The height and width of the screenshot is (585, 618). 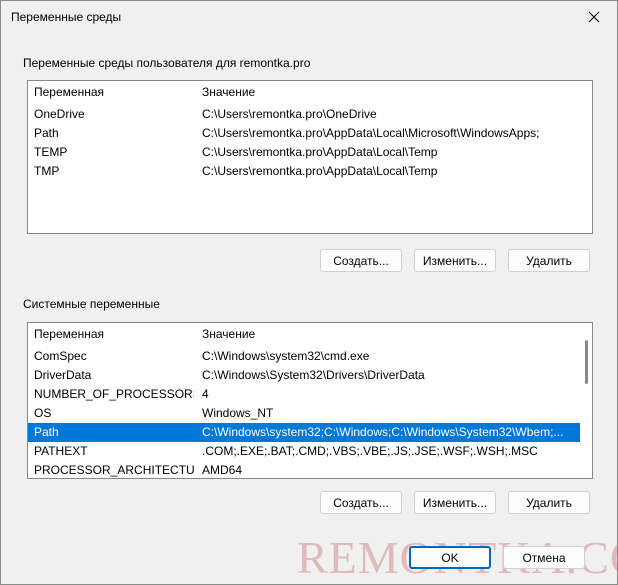 I want to click on table-row: OS Windows_NT, so click(x=310, y=413).